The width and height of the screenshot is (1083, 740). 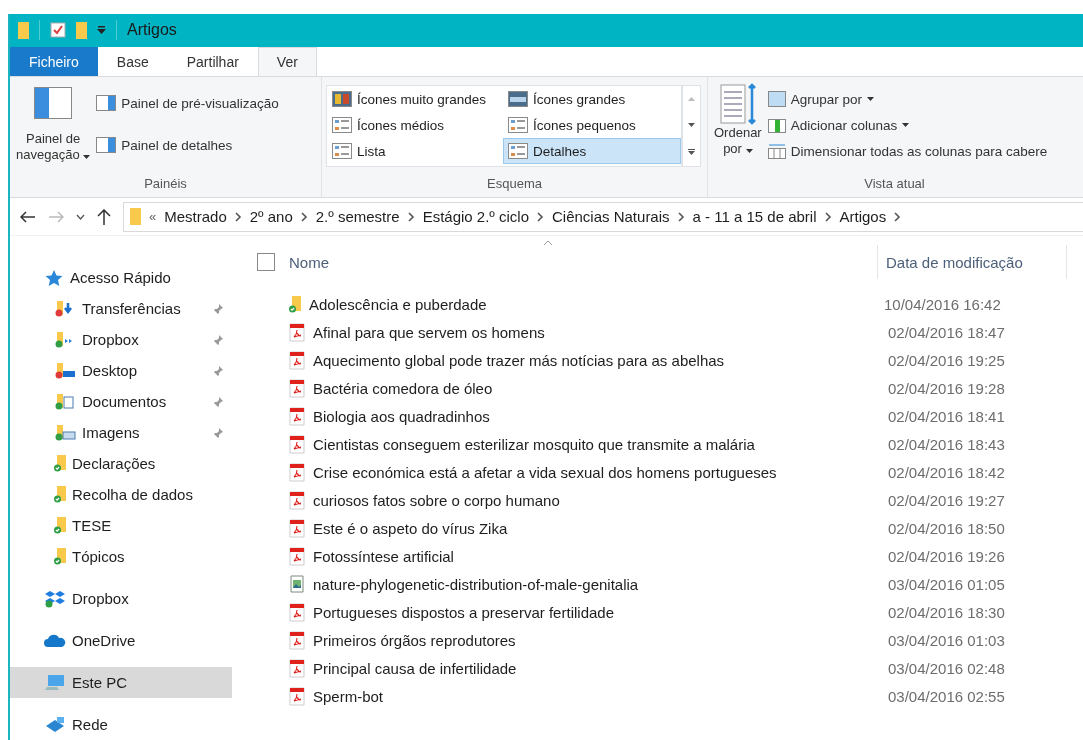 I want to click on scroll-down-icon, so click(x=691, y=125).